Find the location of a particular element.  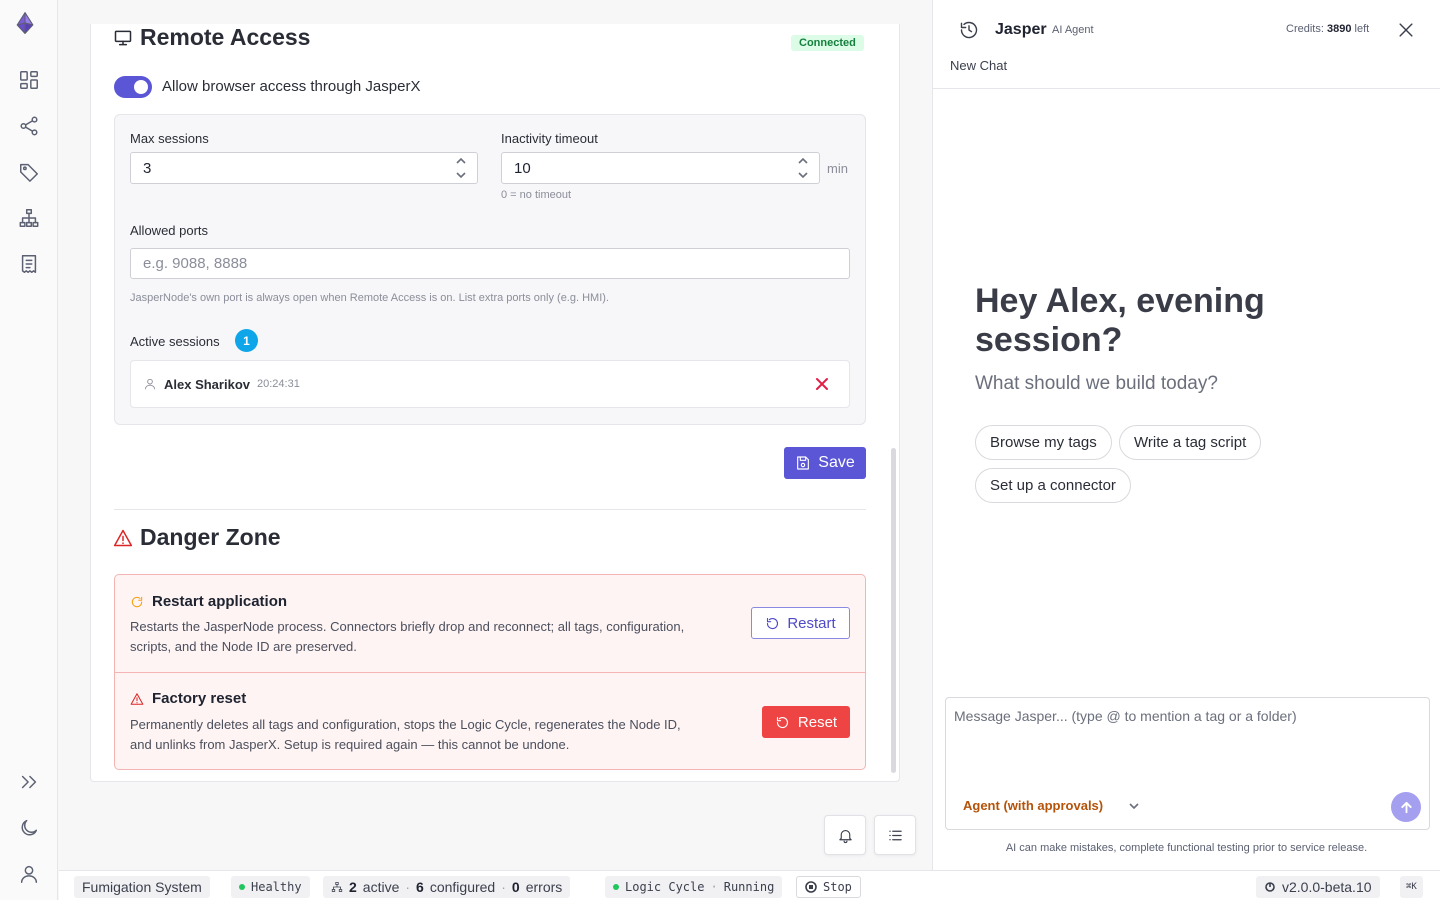

send-button is located at coordinates (1406, 807).